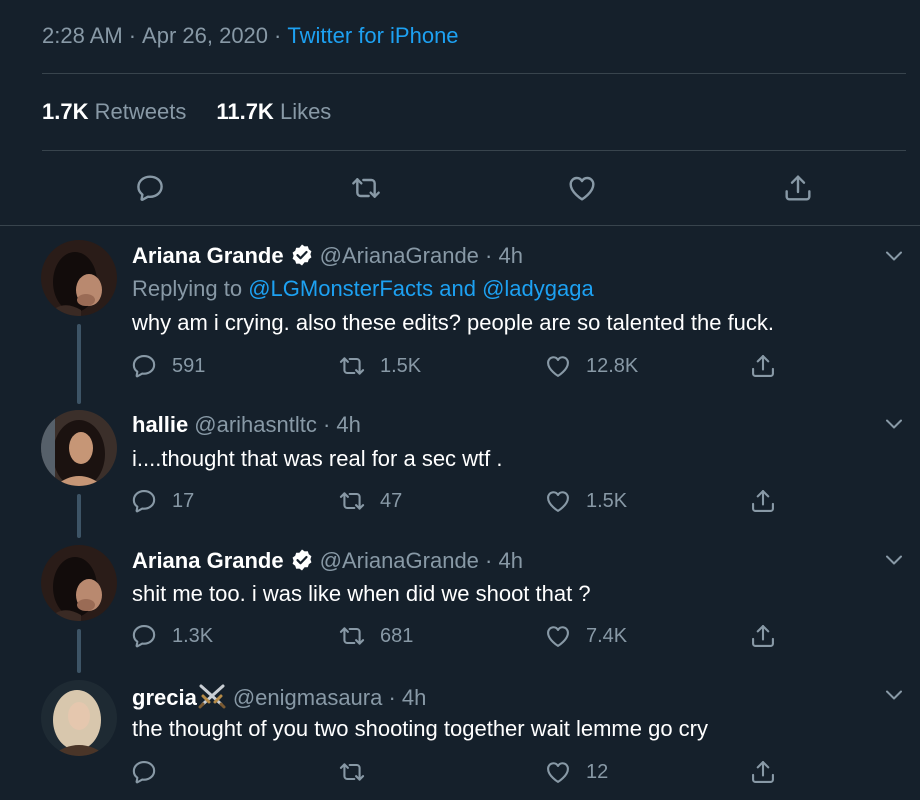  What do you see at coordinates (460, 636) in the screenshot?
I see `reply-action-bar: 1.3K 681 7.4K` at bounding box center [460, 636].